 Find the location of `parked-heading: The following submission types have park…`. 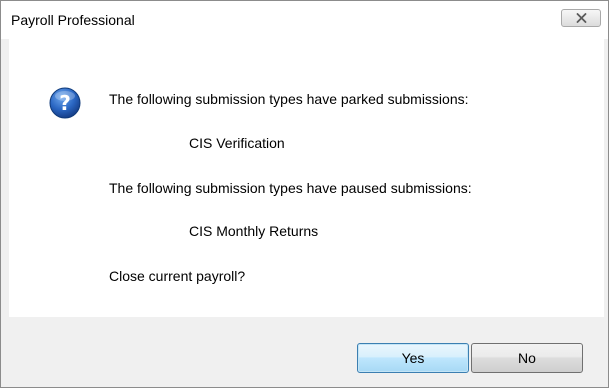

parked-heading: The following submission types have park… is located at coordinates (289, 99).